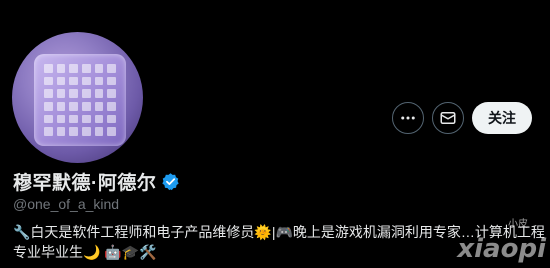  Describe the element at coordinates (501, 249) in the screenshot. I see `watermark-logo: xiaopi` at that location.